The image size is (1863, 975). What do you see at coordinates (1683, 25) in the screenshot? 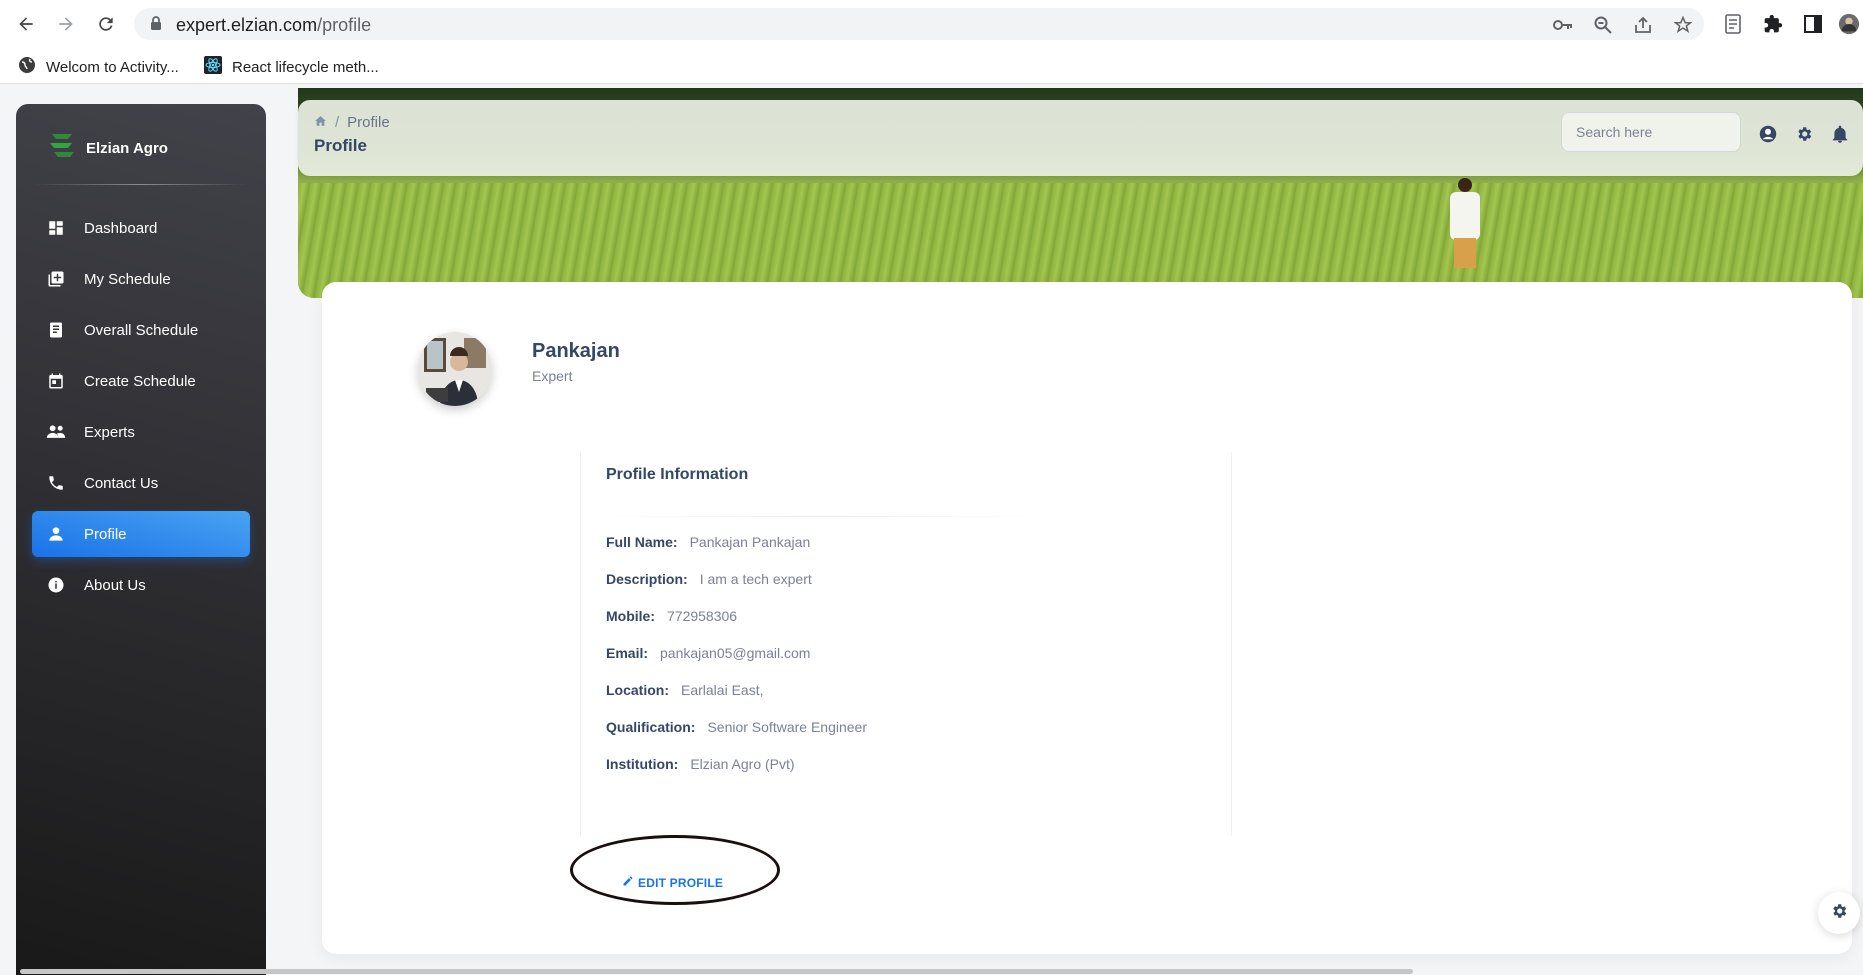
I see `star-icon` at bounding box center [1683, 25].